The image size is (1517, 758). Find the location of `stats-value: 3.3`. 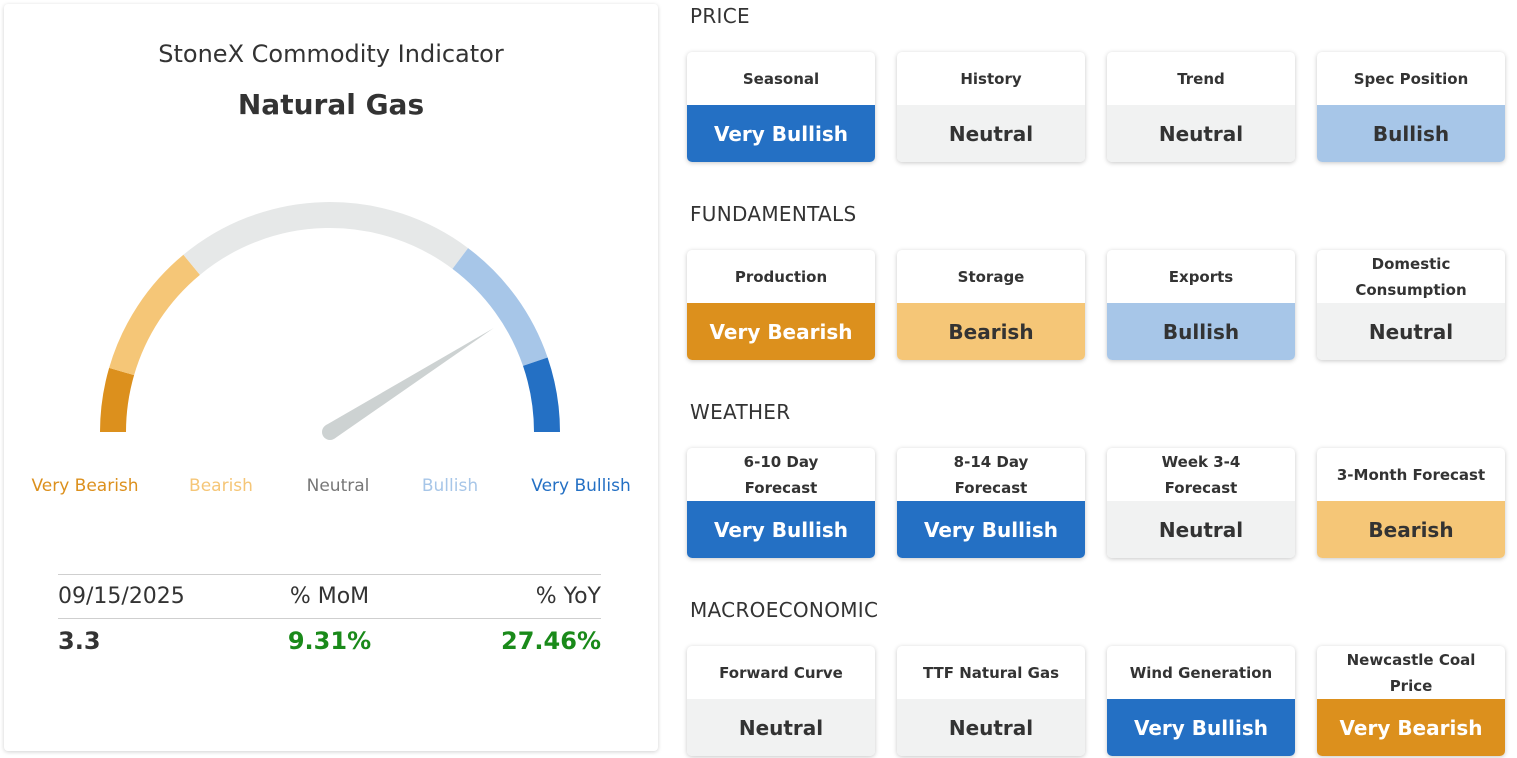

stats-value: 3.3 is located at coordinates (79, 641).